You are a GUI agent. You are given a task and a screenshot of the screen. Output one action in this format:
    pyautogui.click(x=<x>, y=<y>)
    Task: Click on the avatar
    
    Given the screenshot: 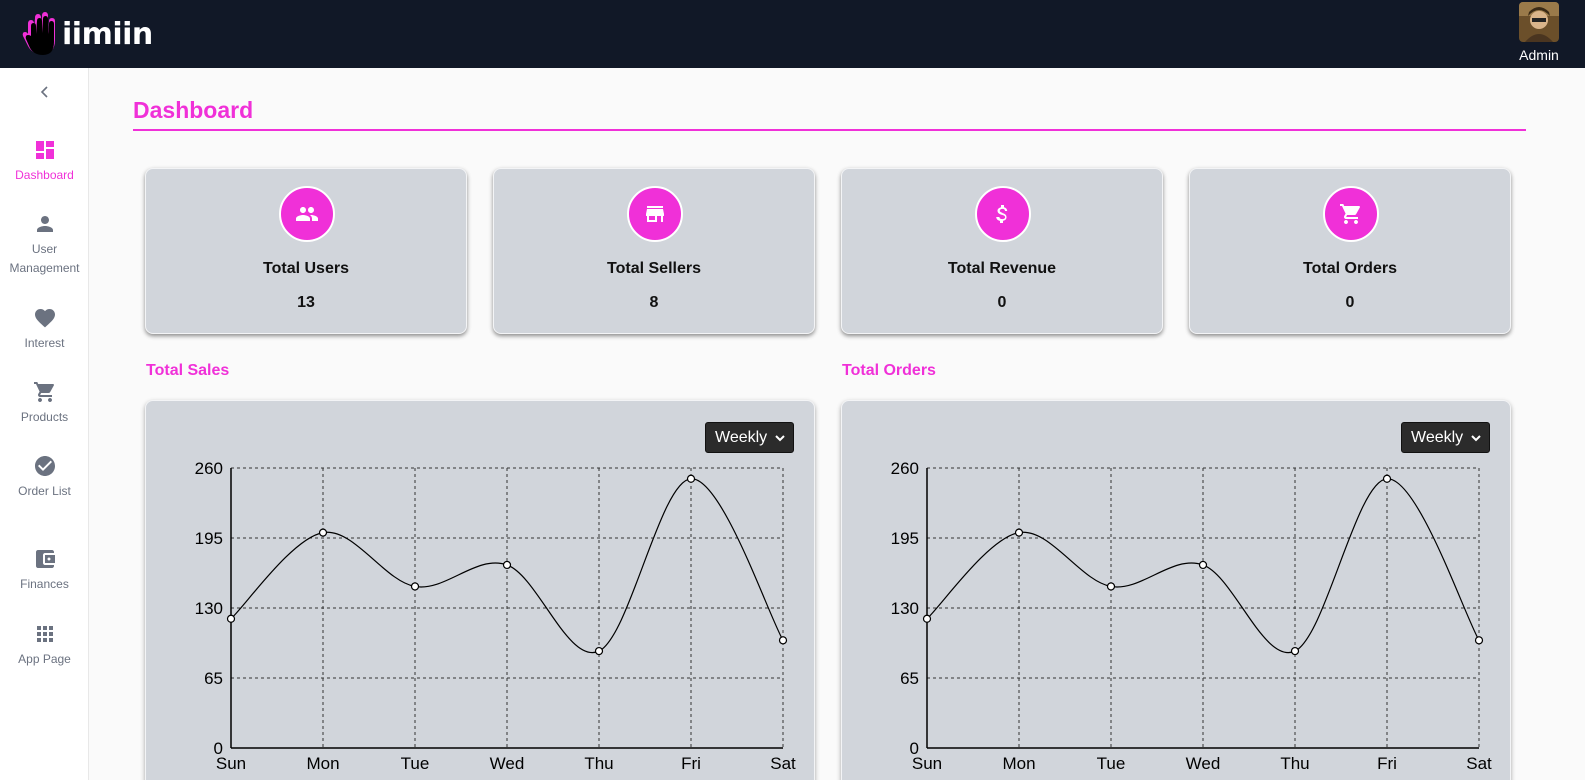 What is the action you would take?
    pyautogui.click(x=1539, y=22)
    